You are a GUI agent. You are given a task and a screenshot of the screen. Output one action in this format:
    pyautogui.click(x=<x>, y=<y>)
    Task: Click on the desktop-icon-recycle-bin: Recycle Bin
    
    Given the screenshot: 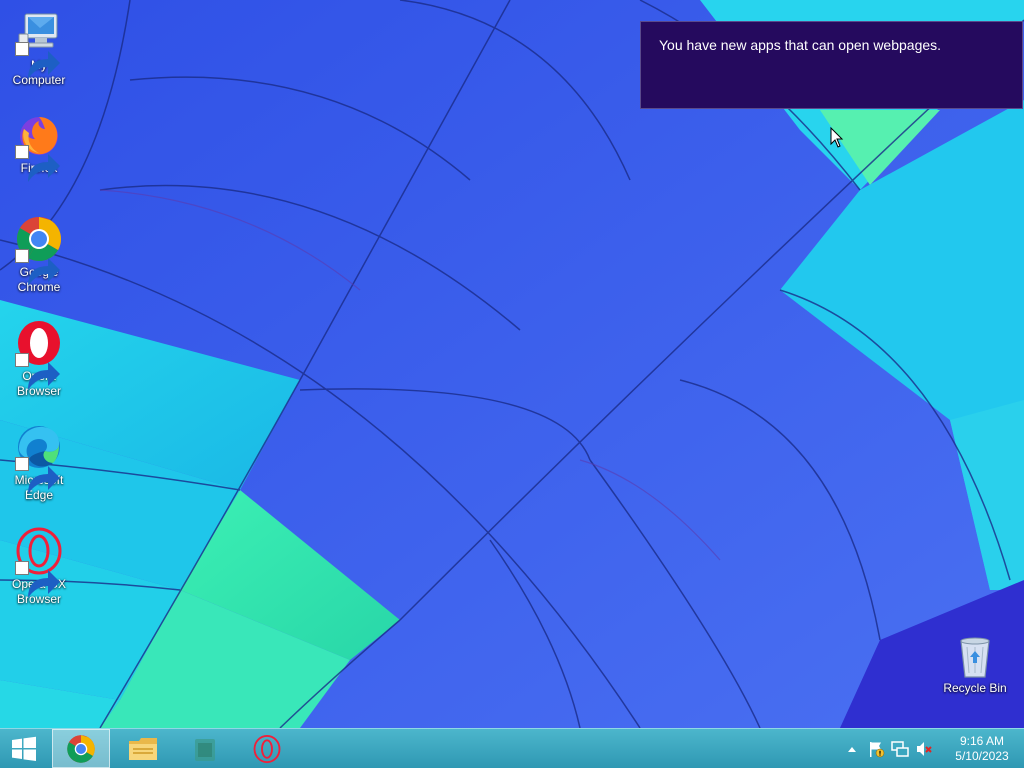 What is the action you would take?
    pyautogui.click(x=975, y=663)
    